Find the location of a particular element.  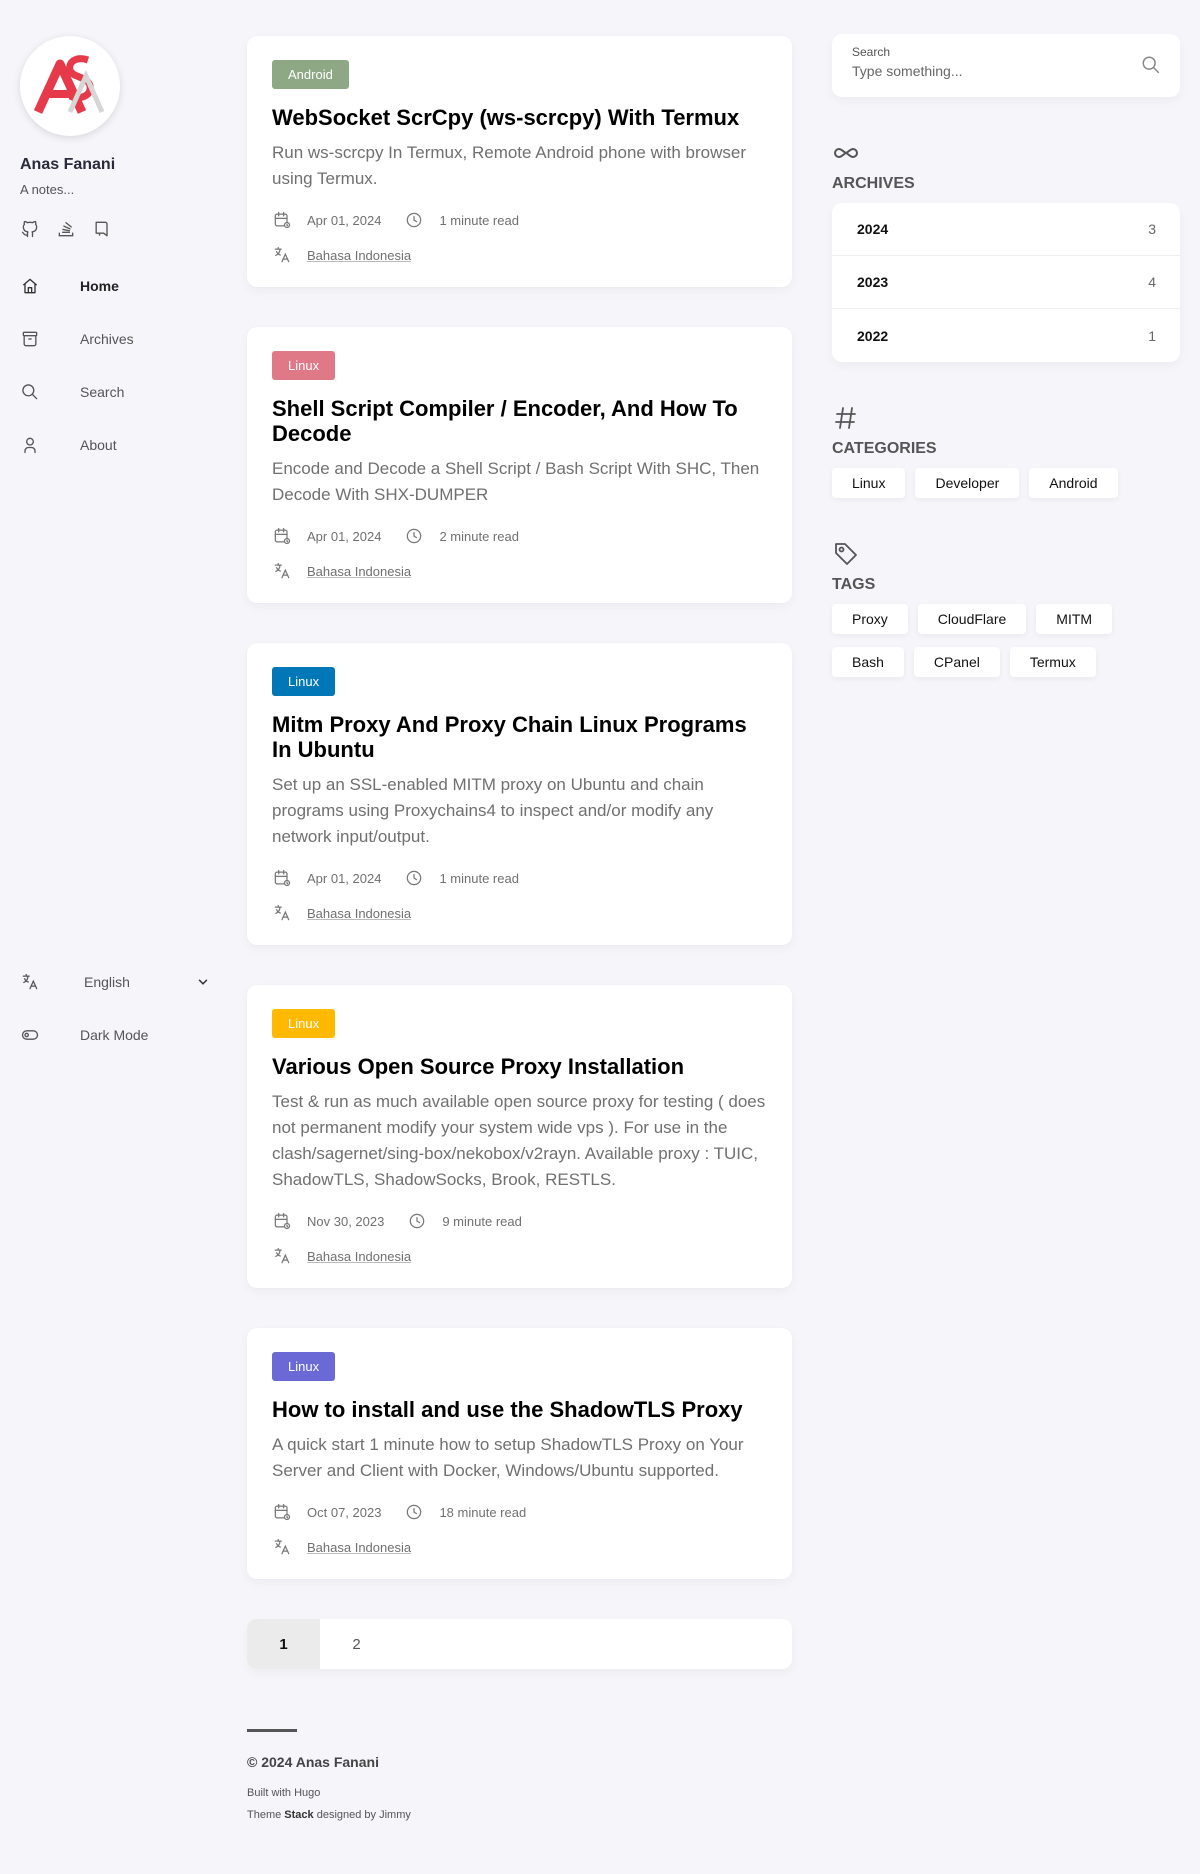

archive-year-row: 2023 4 is located at coordinates (1006, 282).